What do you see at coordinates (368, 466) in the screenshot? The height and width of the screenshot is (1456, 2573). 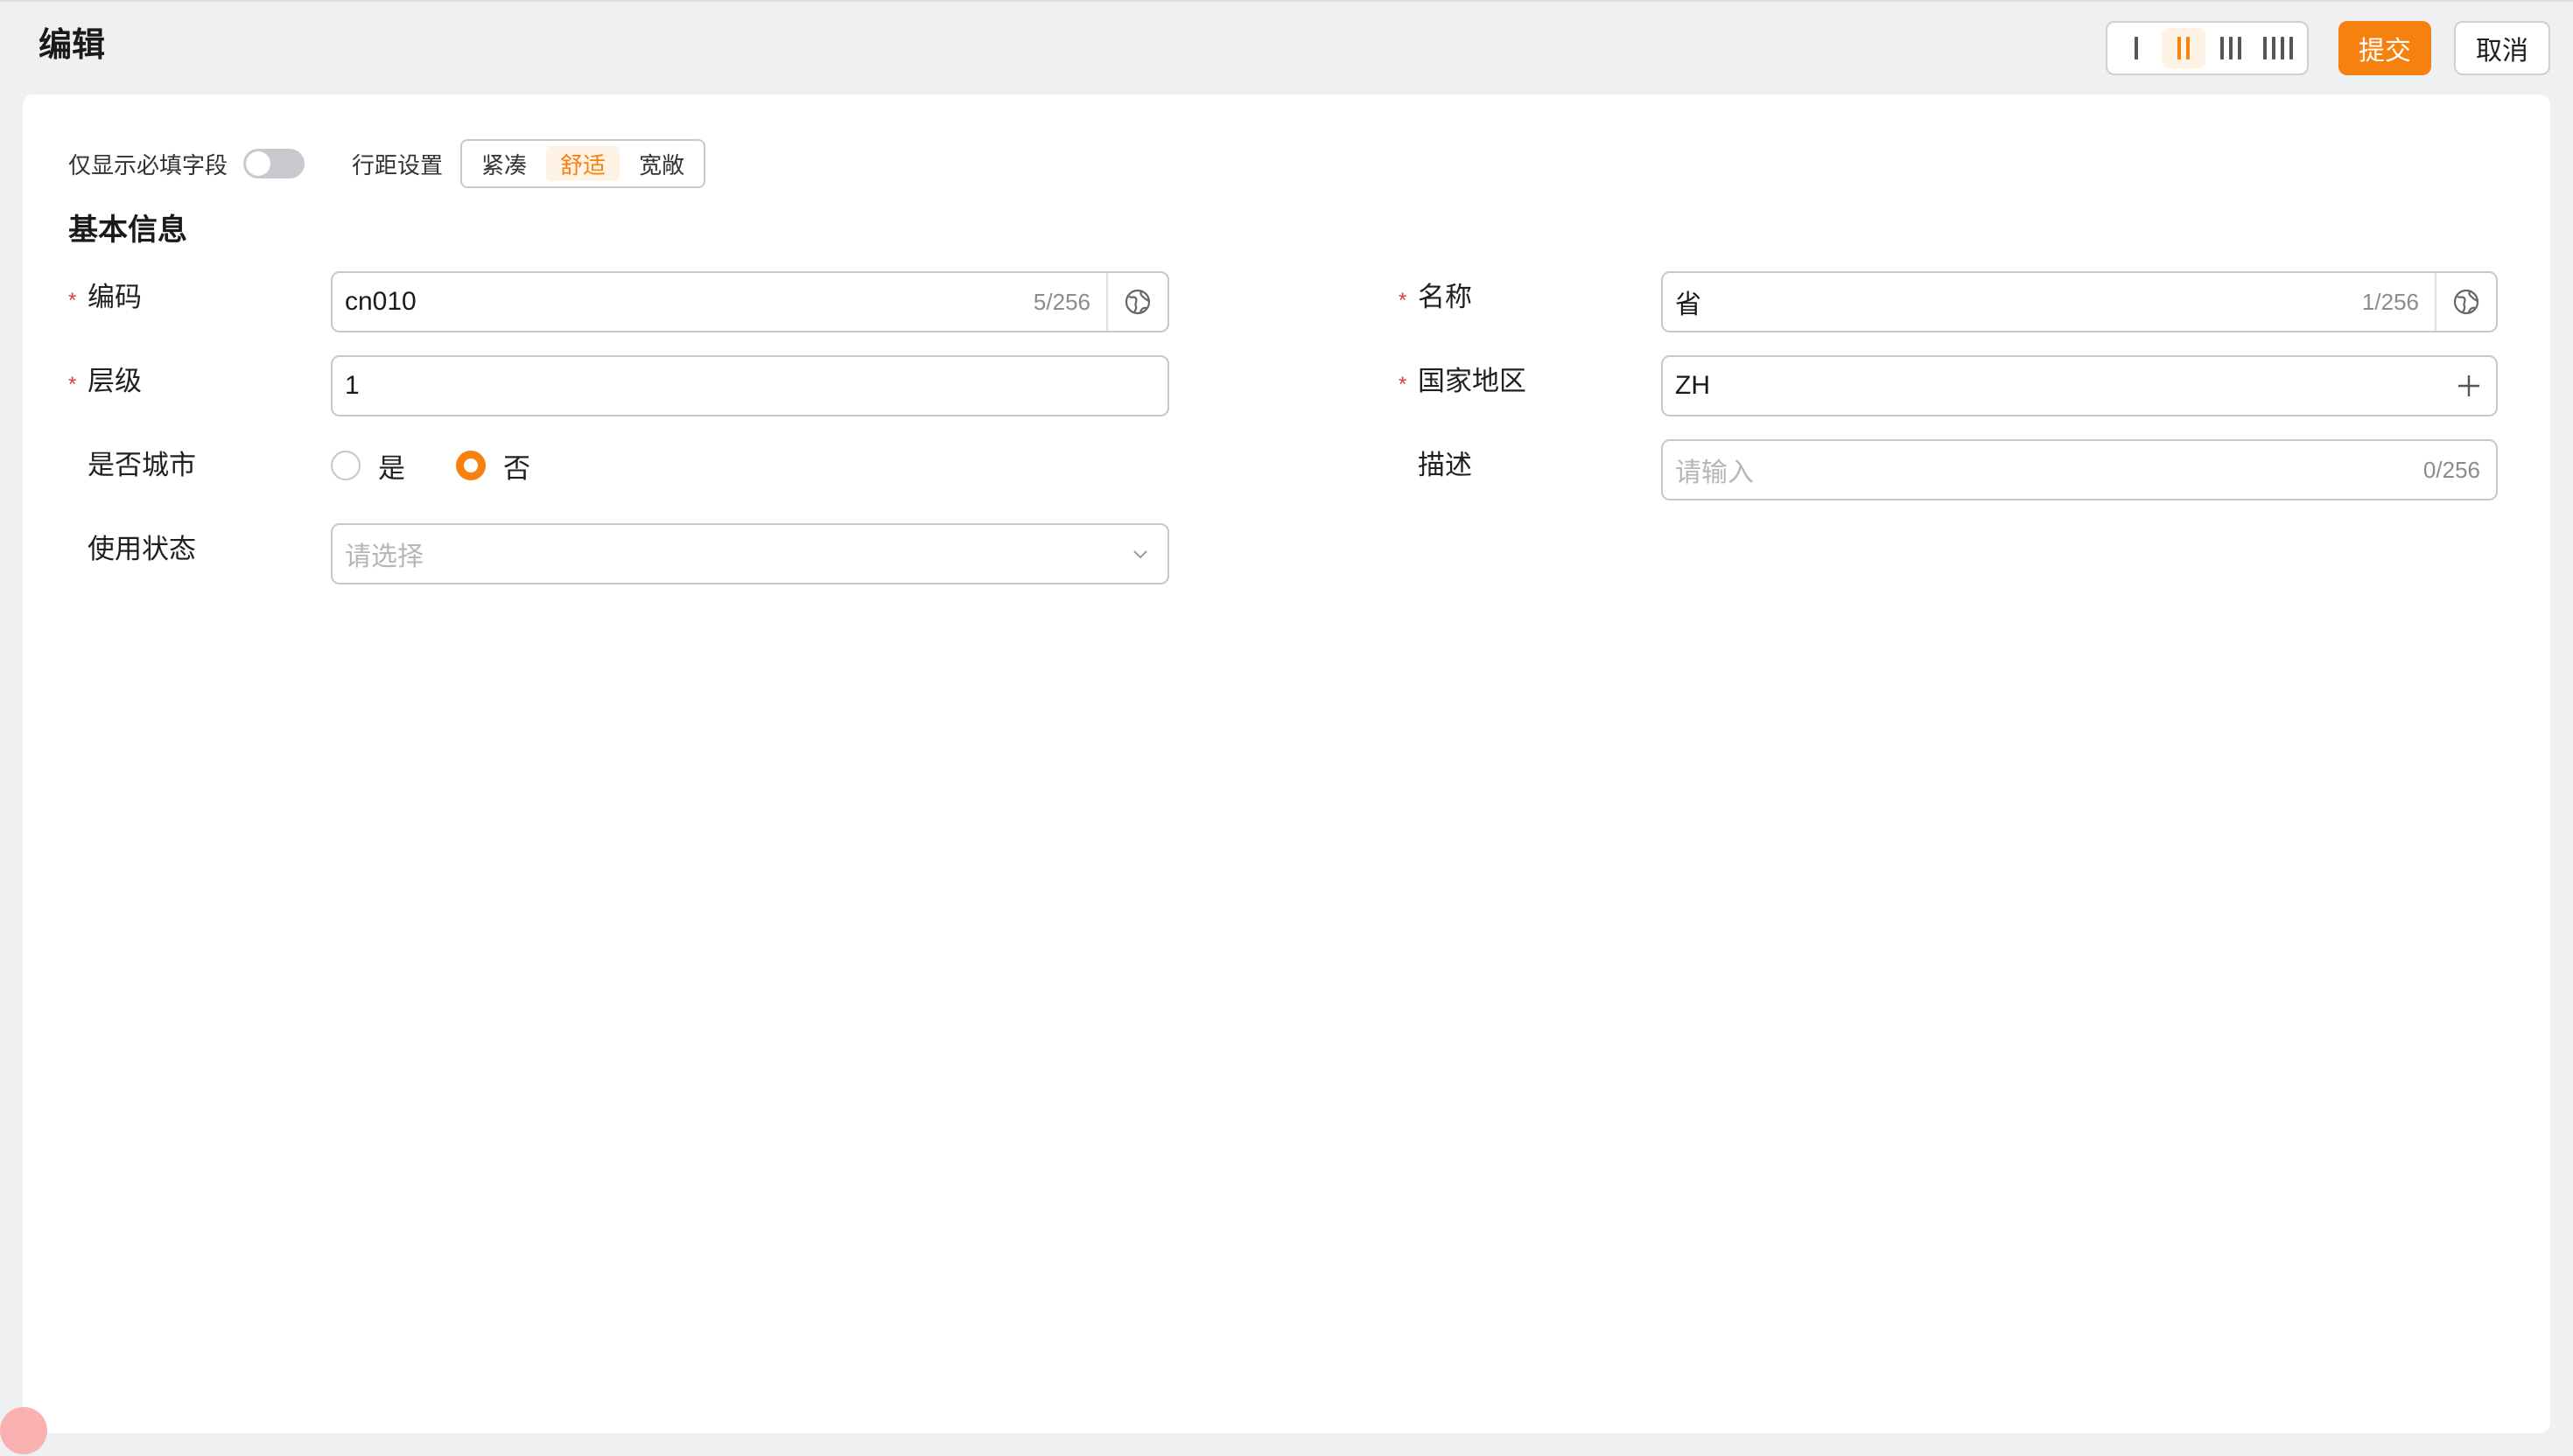 I see `is-city-option-yes: 是` at bounding box center [368, 466].